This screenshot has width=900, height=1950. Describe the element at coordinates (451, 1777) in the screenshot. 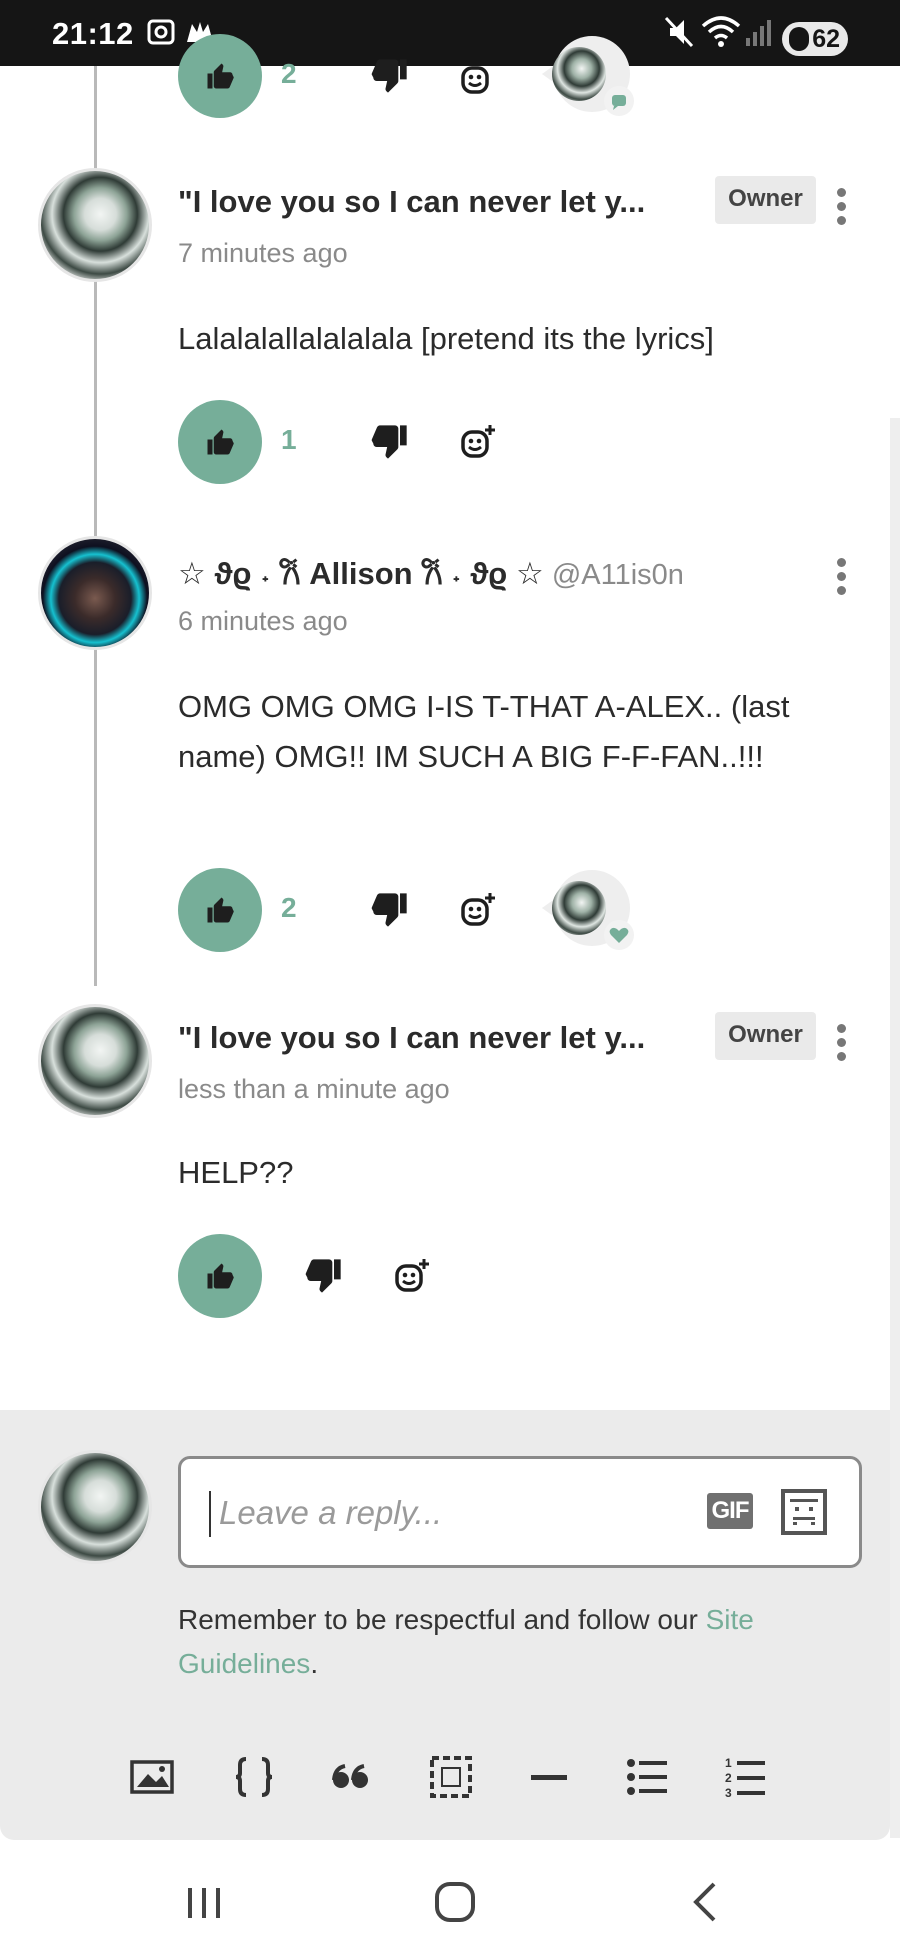

I see `spoiler-icon` at that location.